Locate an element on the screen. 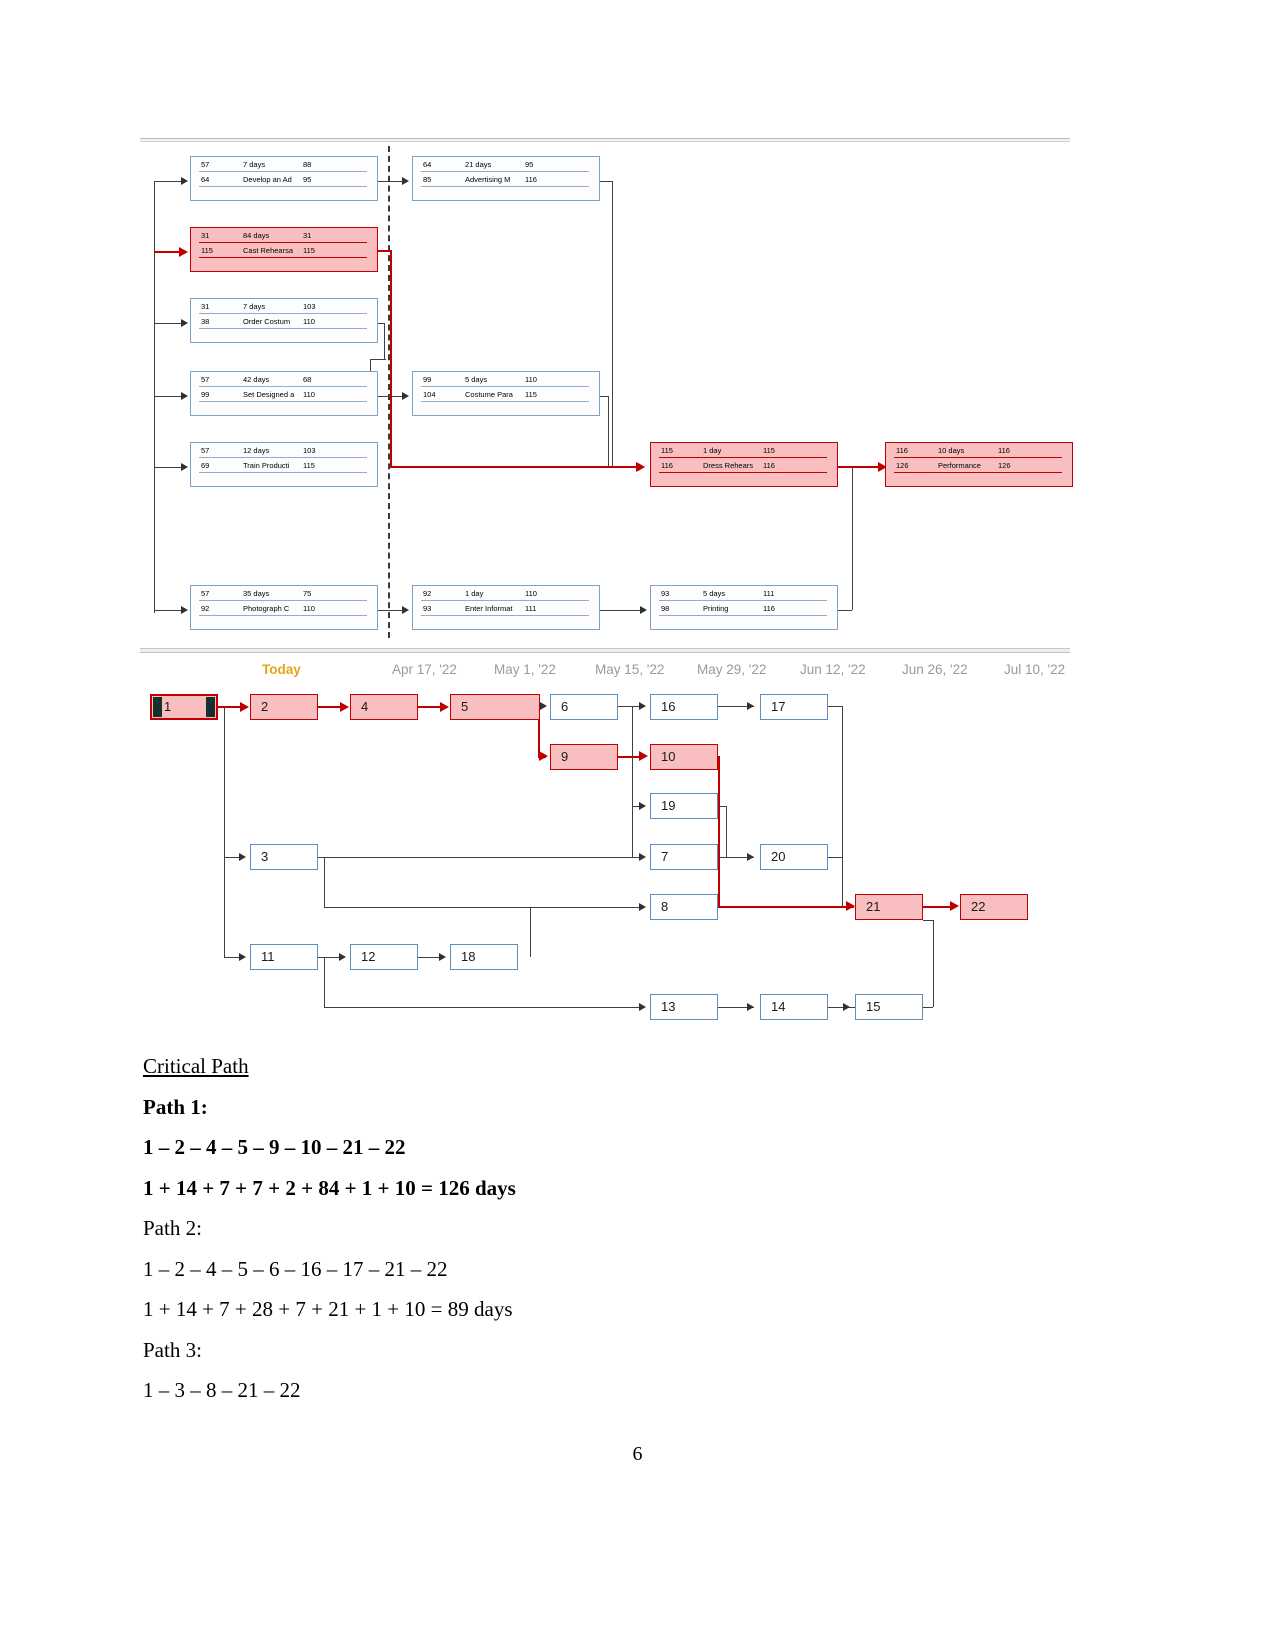 The height and width of the screenshot is (1650, 1275). ms-task-node: 57 7 days 88 64 Develop an Ad 95 is located at coordinates (284, 178).